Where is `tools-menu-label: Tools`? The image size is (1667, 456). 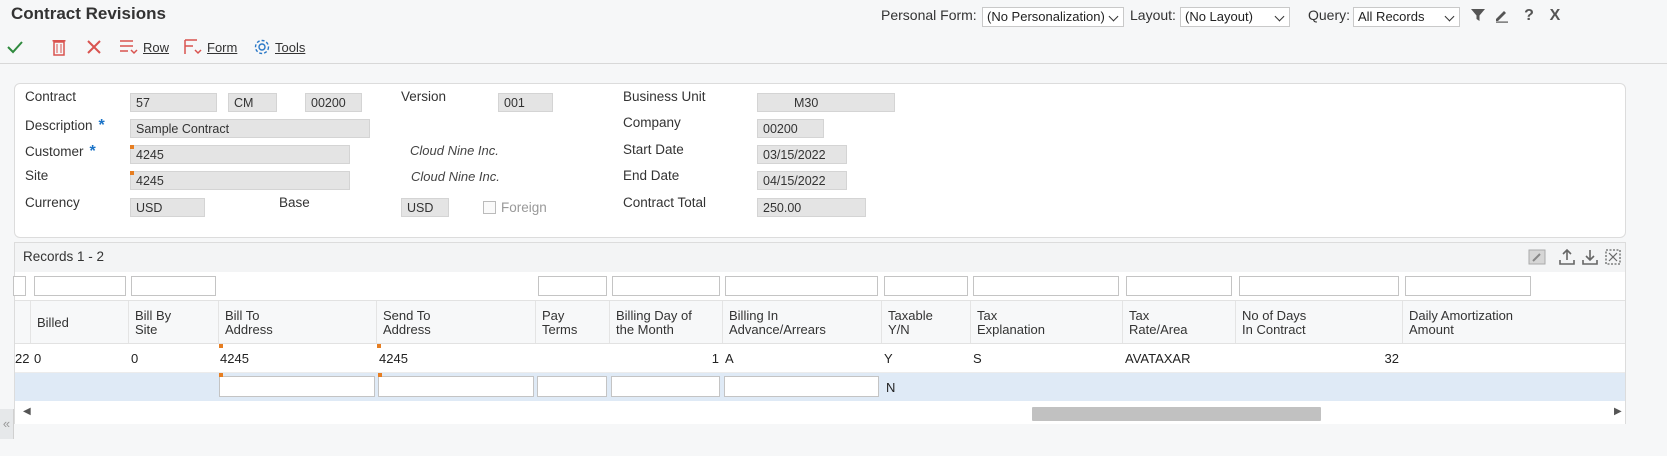
tools-menu-label: Tools is located at coordinates (290, 47).